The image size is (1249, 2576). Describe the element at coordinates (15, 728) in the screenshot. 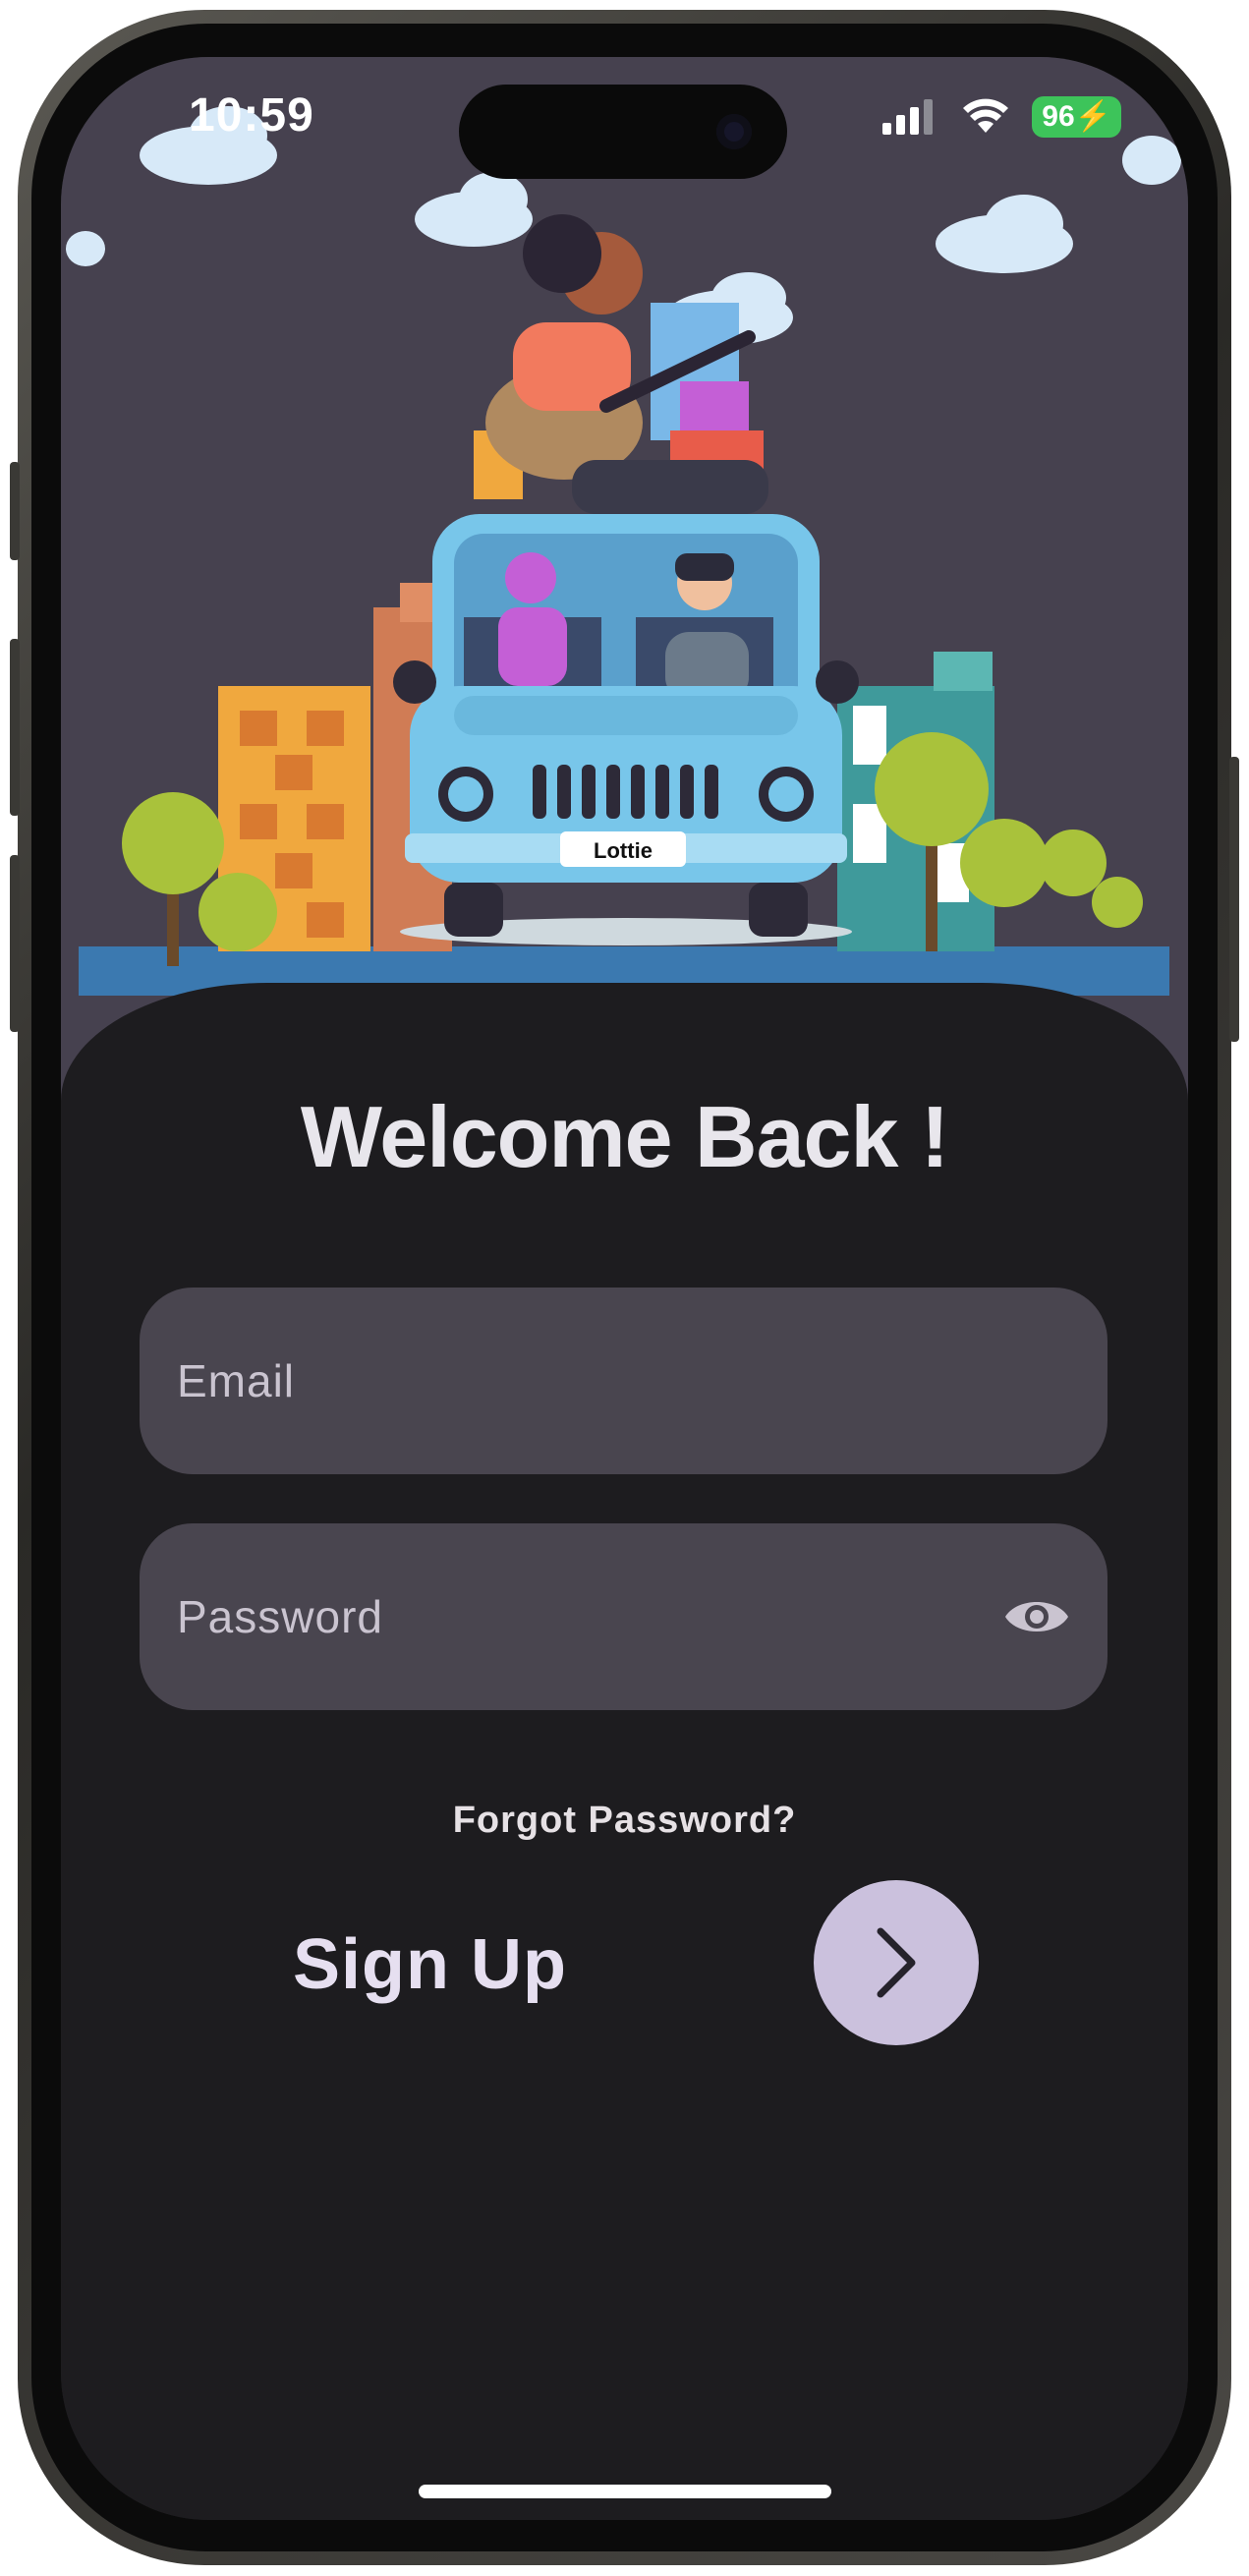

I see `volume-up-button` at that location.